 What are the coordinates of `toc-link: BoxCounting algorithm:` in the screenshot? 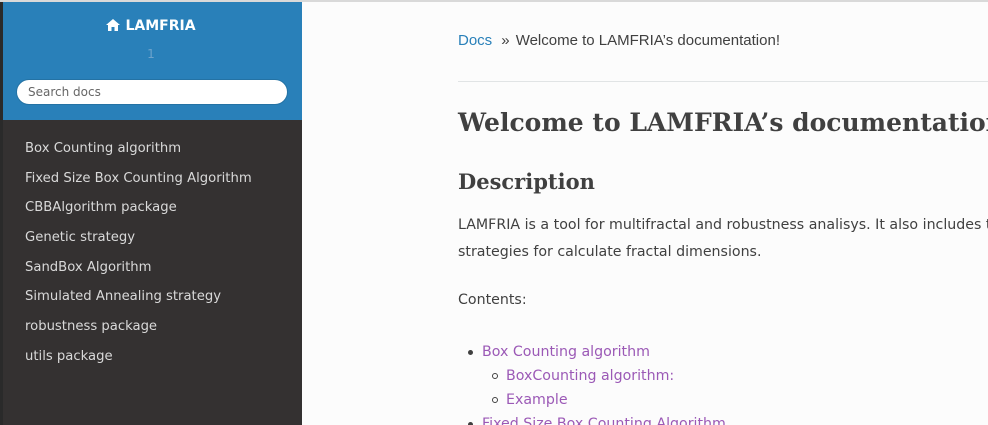 It's located at (590, 376).